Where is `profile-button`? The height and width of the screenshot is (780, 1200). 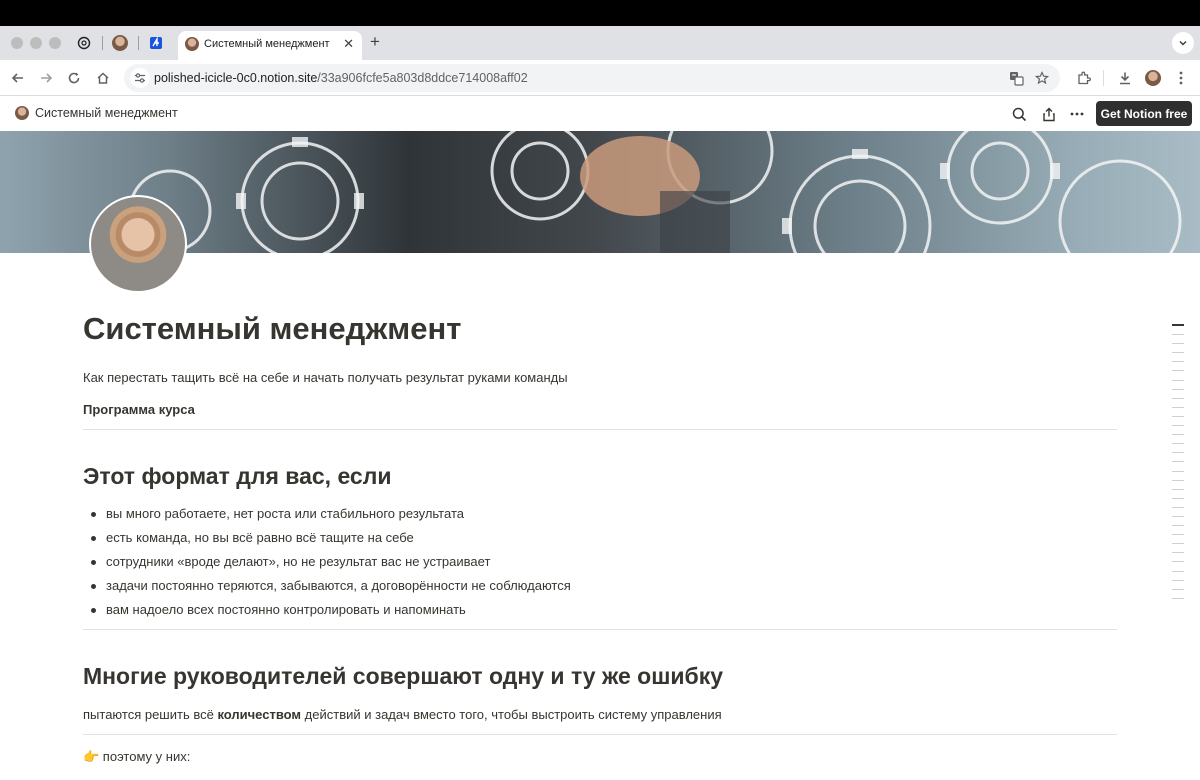 profile-button is located at coordinates (1153, 78).